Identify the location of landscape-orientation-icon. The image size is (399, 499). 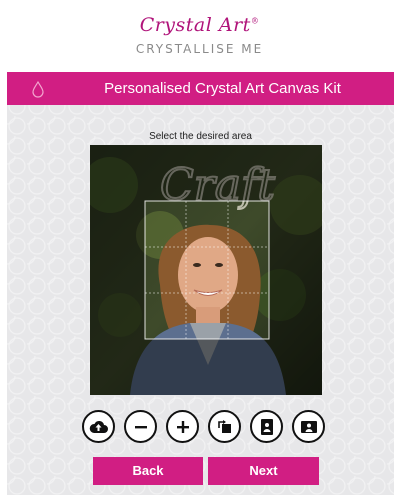
(308, 426).